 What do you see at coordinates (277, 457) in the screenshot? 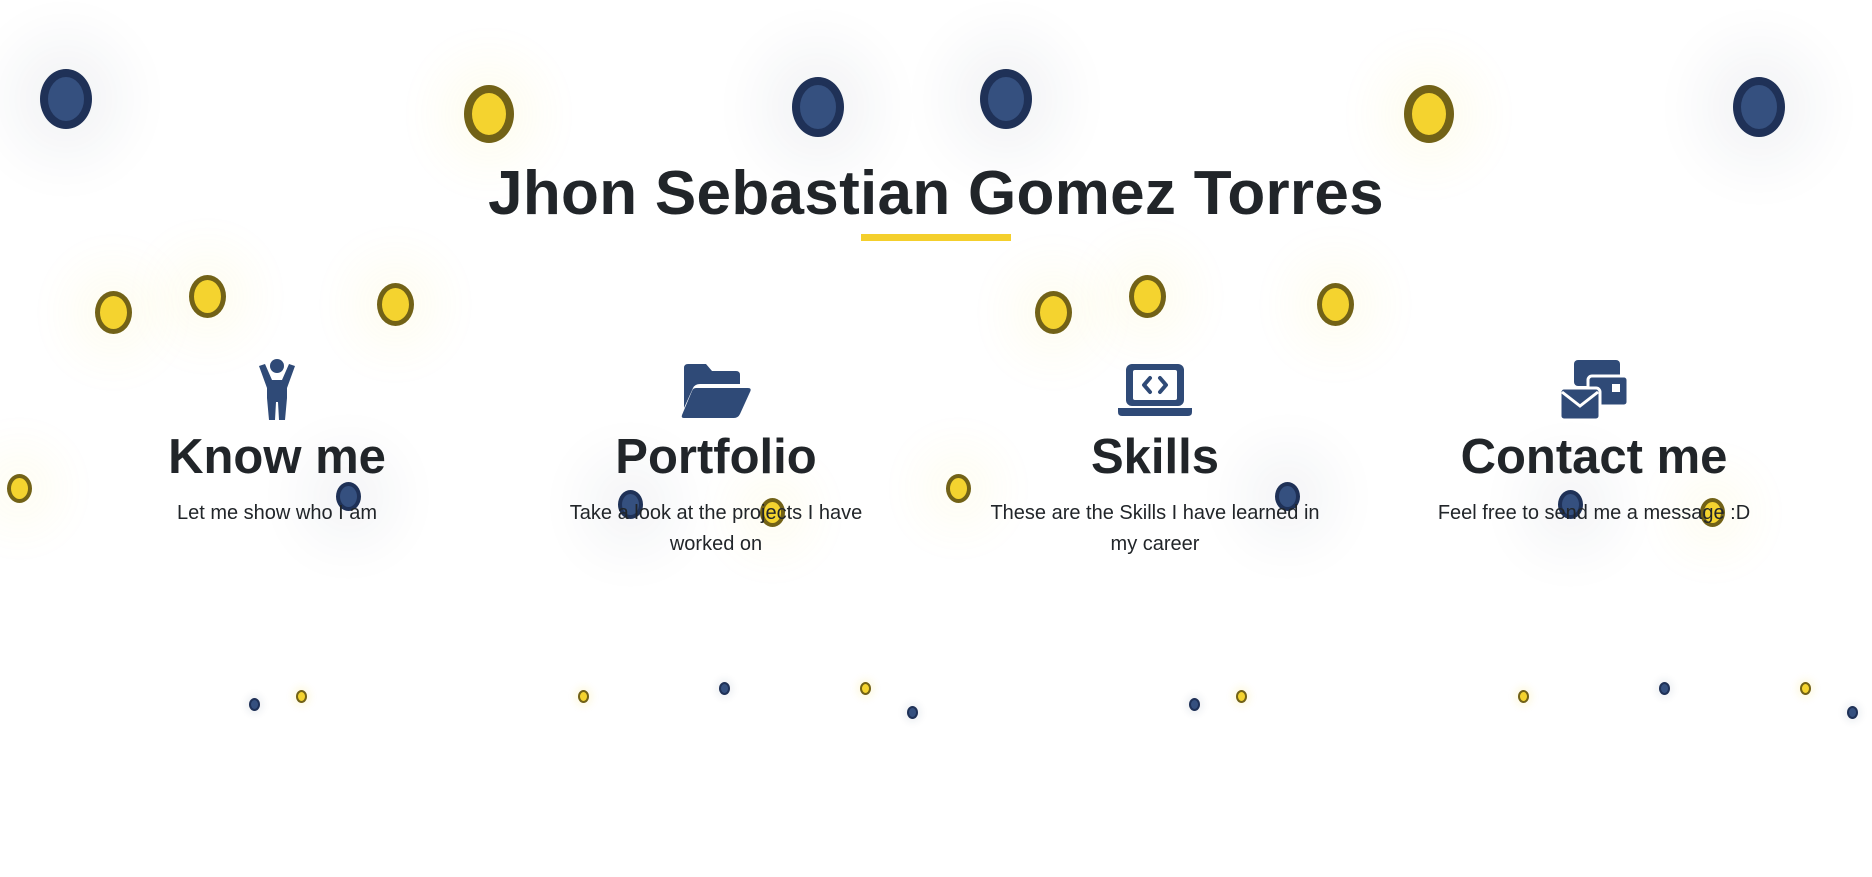
I see `section-title: Know me` at bounding box center [277, 457].